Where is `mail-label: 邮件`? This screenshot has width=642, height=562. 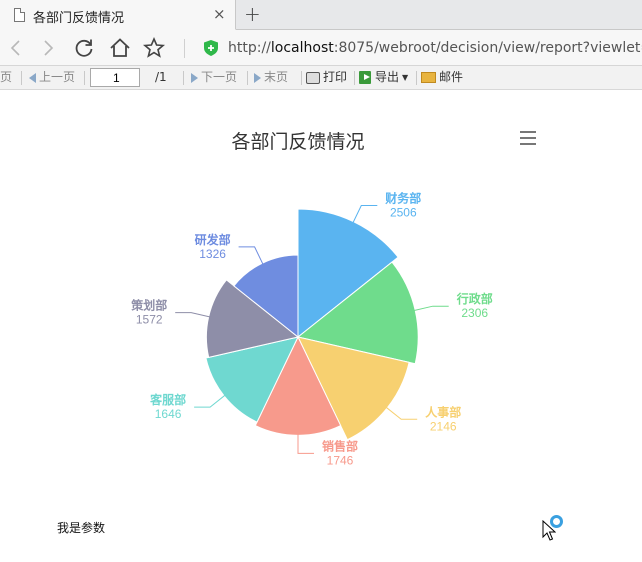 mail-label: 邮件 is located at coordinates (451, 77).